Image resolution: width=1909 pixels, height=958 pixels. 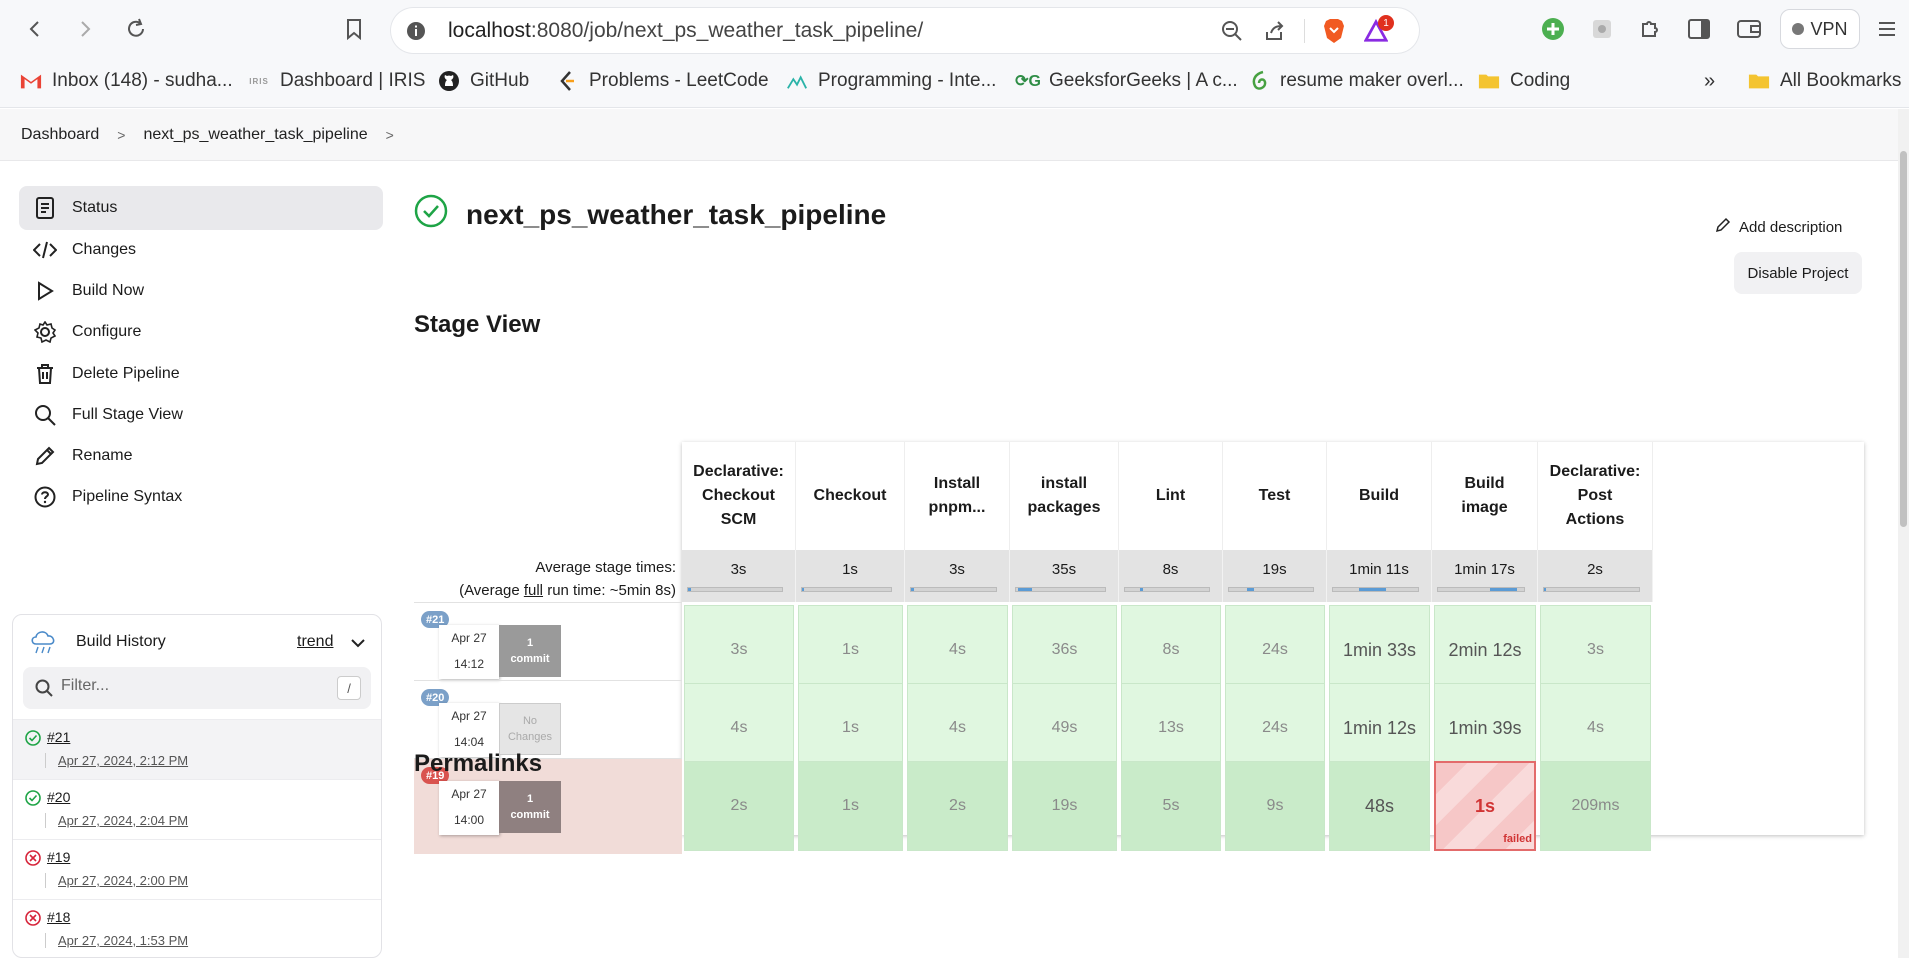 I want to click on vpn-status-icon, so click(x=1798, y=29).